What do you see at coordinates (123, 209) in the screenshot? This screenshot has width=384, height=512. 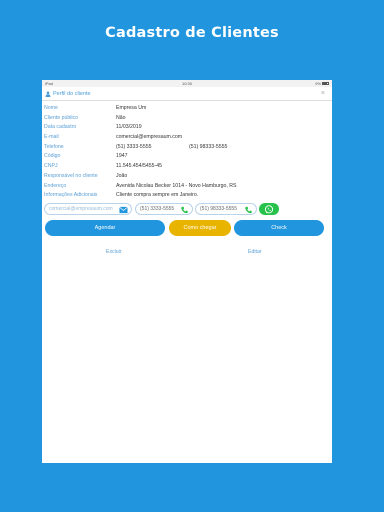 I see `mail-icon` at bounding box center [123, 209].